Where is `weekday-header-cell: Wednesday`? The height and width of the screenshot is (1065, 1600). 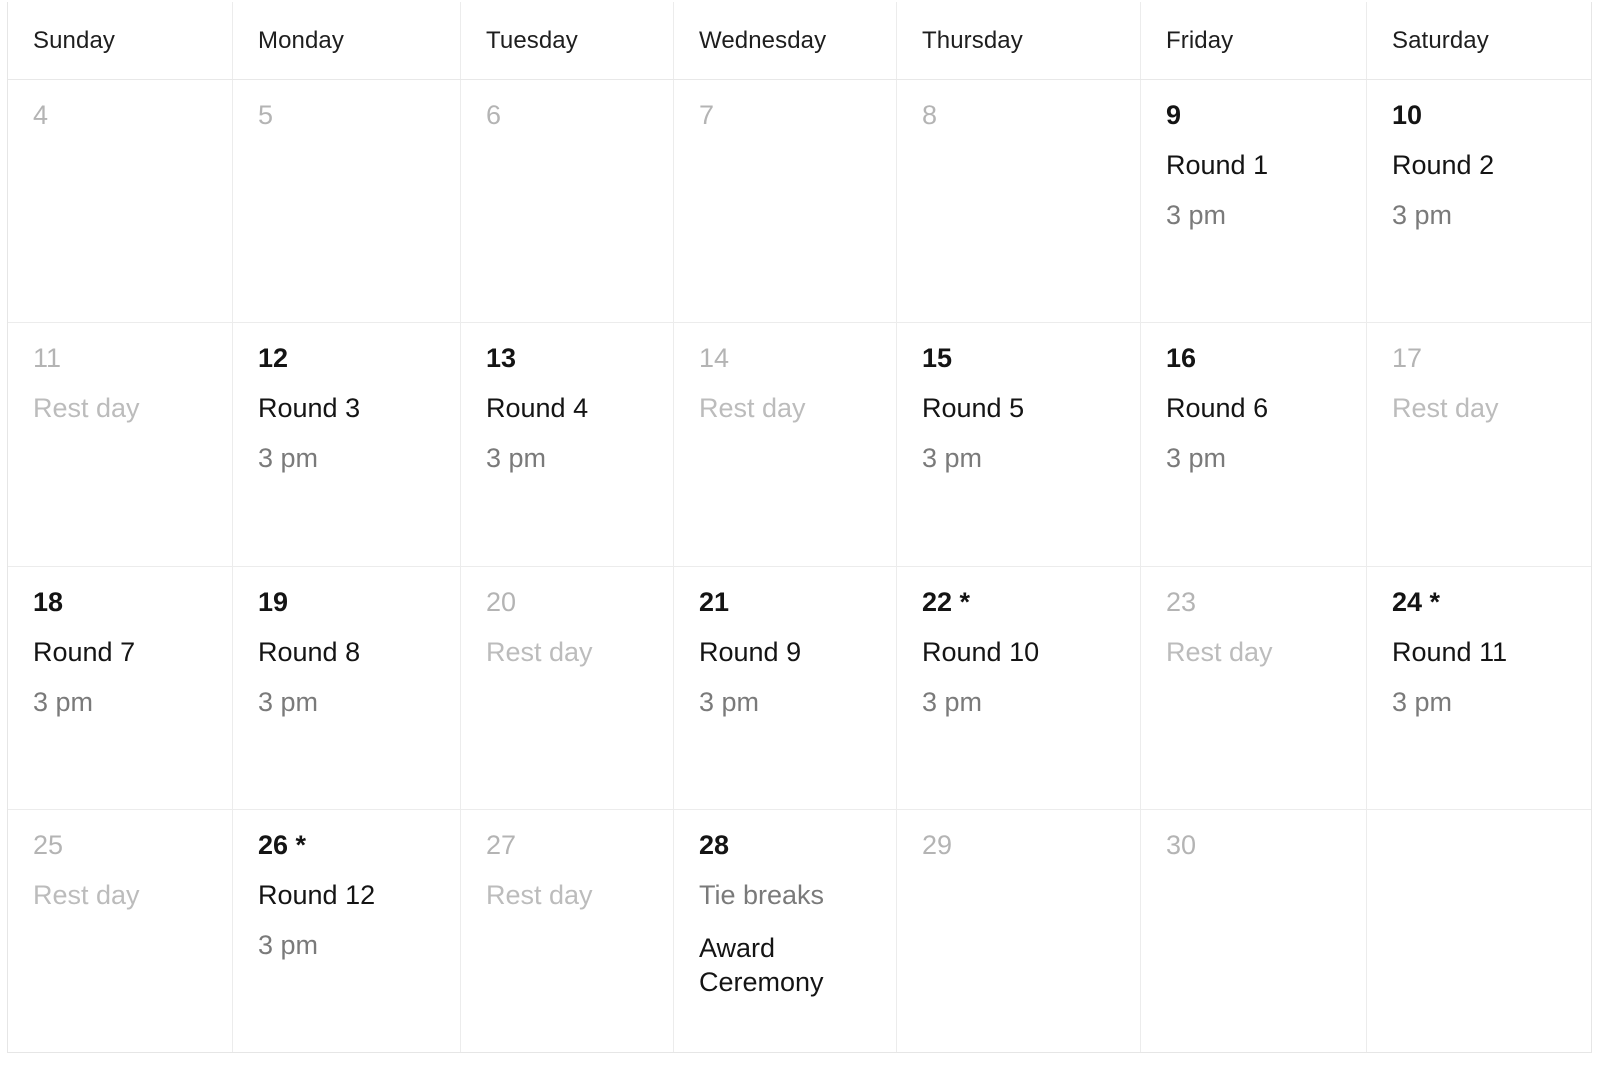 weekday-header-cell: Wednesday is located at coordinates (785, 40).